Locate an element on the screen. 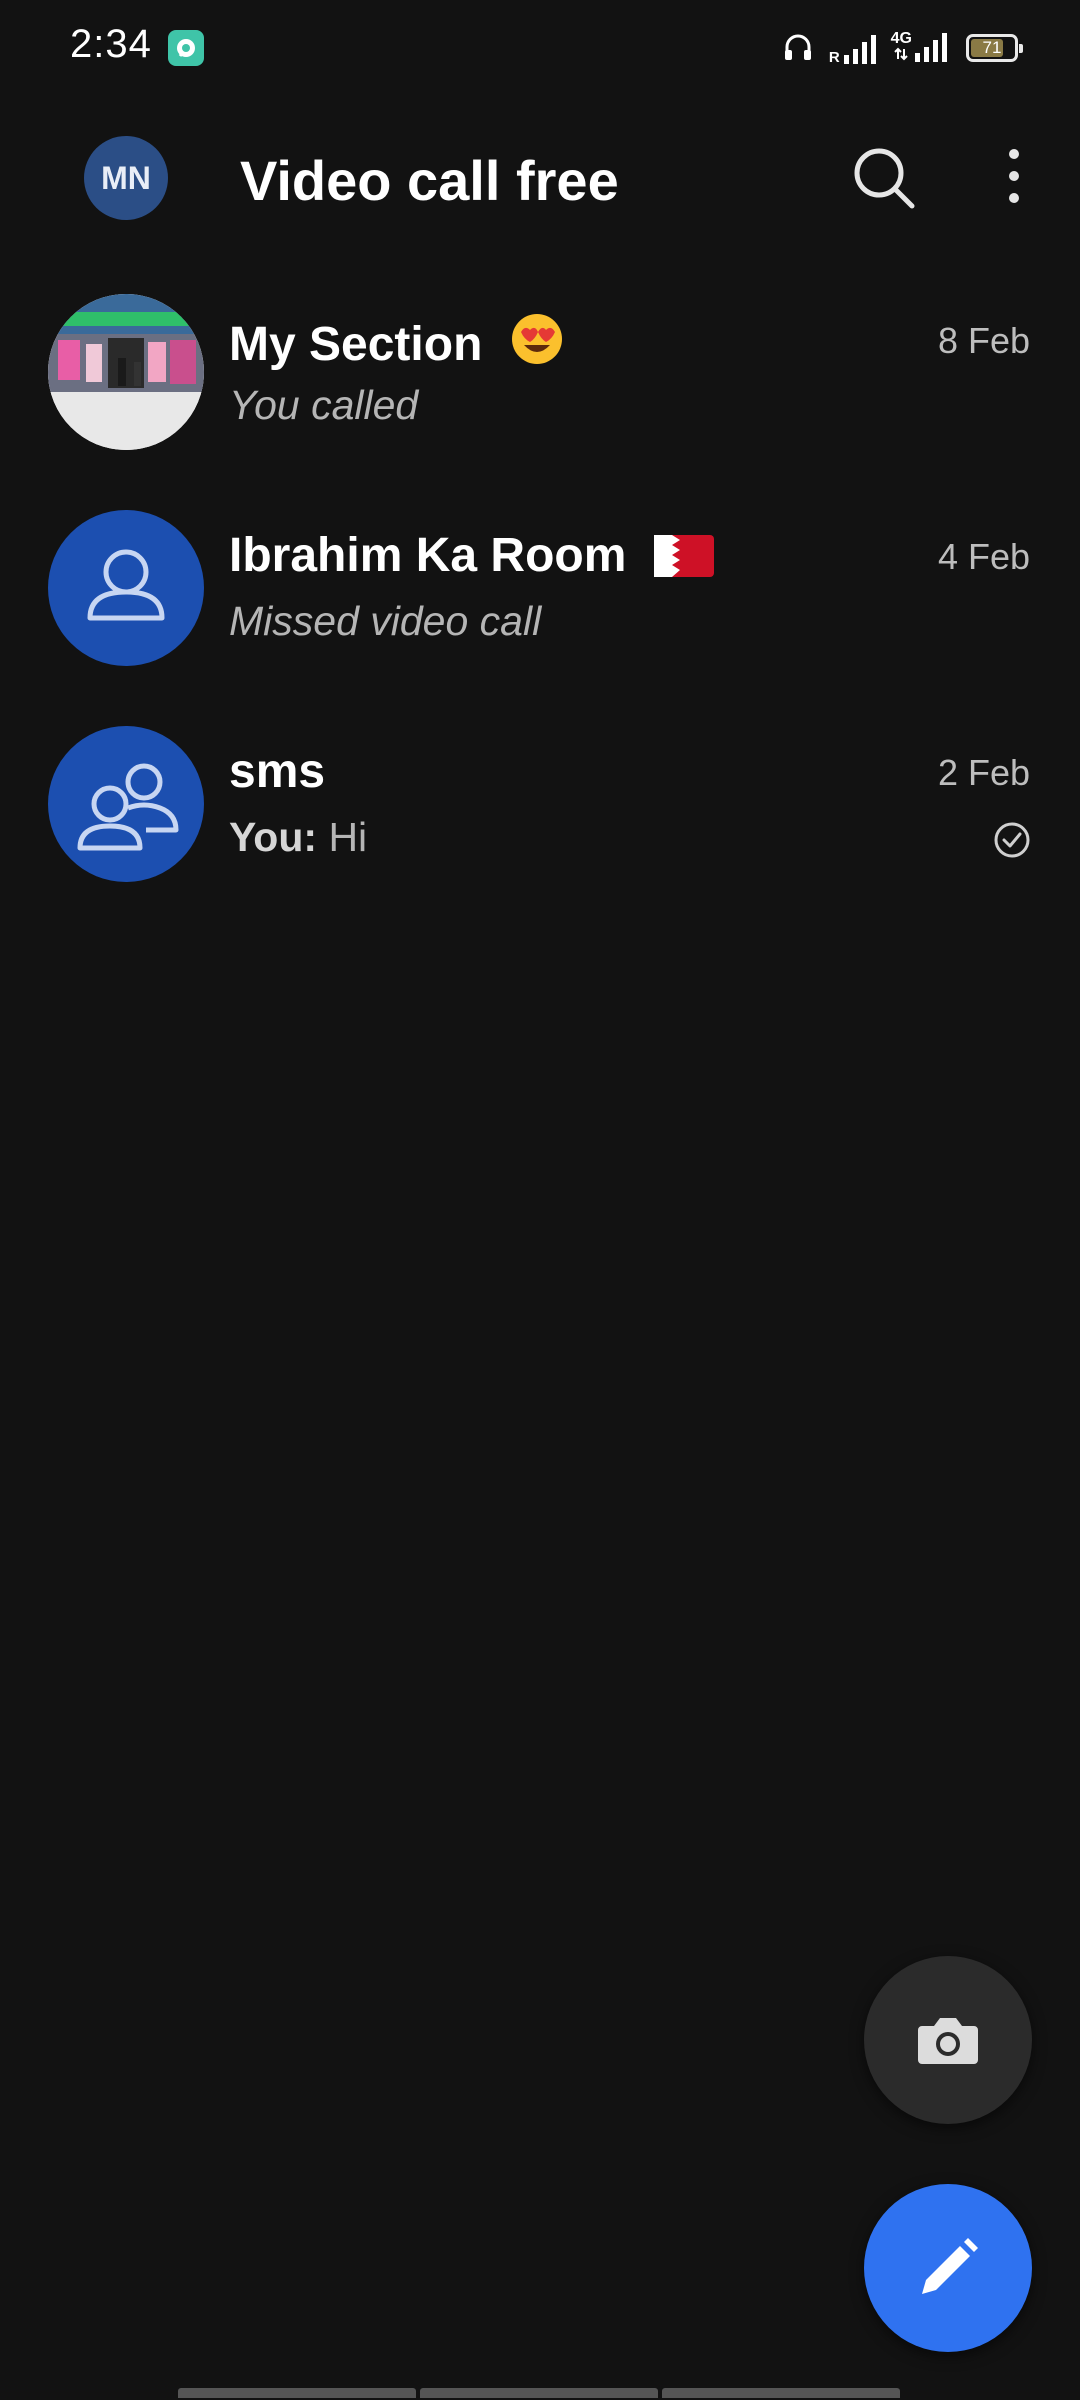 The height and width of the screenshot is (2400, 1080). pencil-icon is located at coordinates (950, 2266).